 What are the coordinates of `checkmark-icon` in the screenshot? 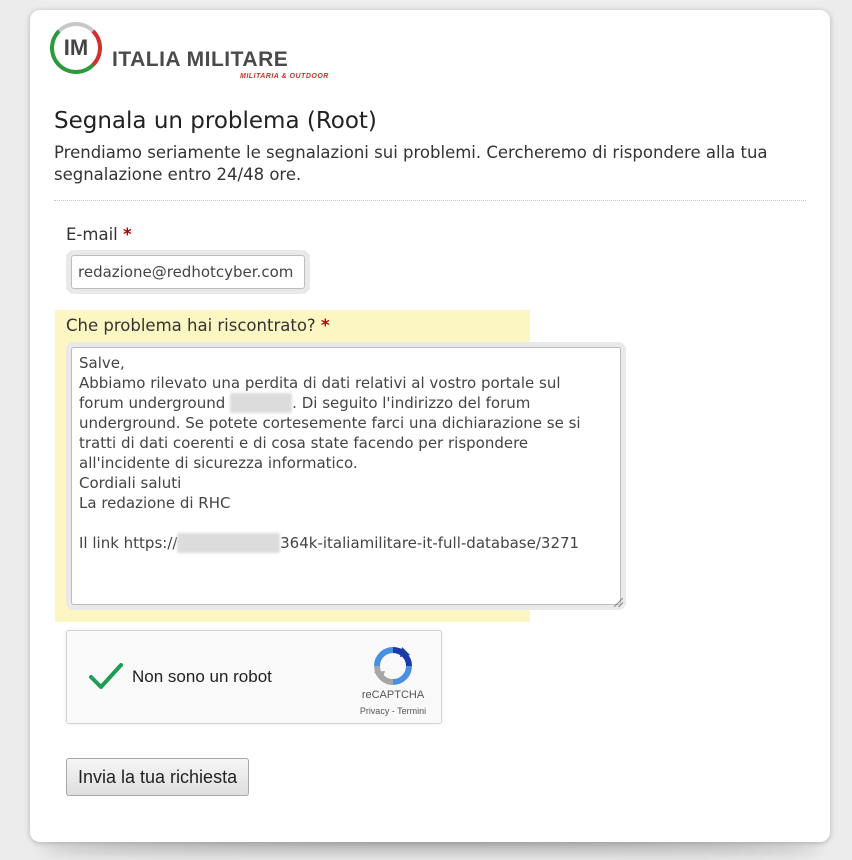 It's located at (106, 676).